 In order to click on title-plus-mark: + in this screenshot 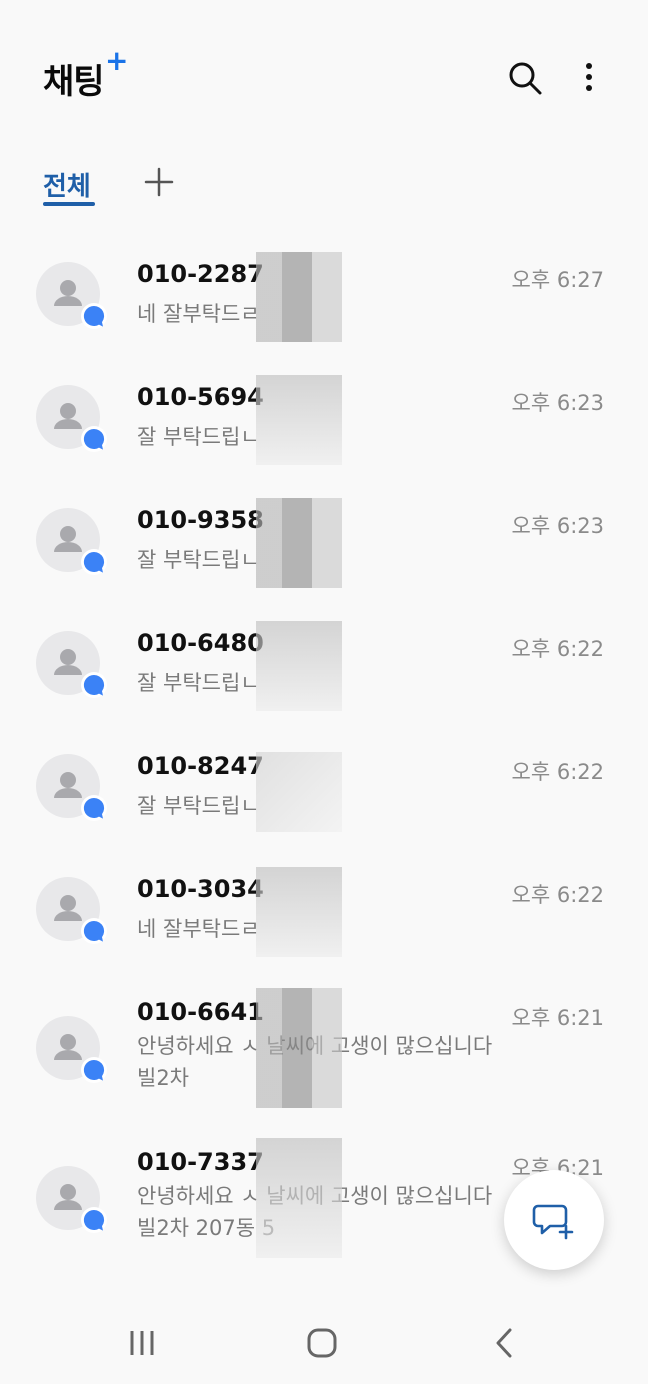, I will do `click(117, 60)`.